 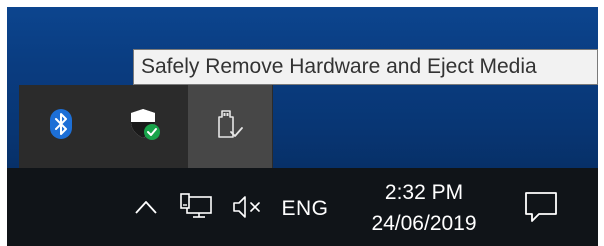 I want to click on network-icon, so click(x=197, y=209).